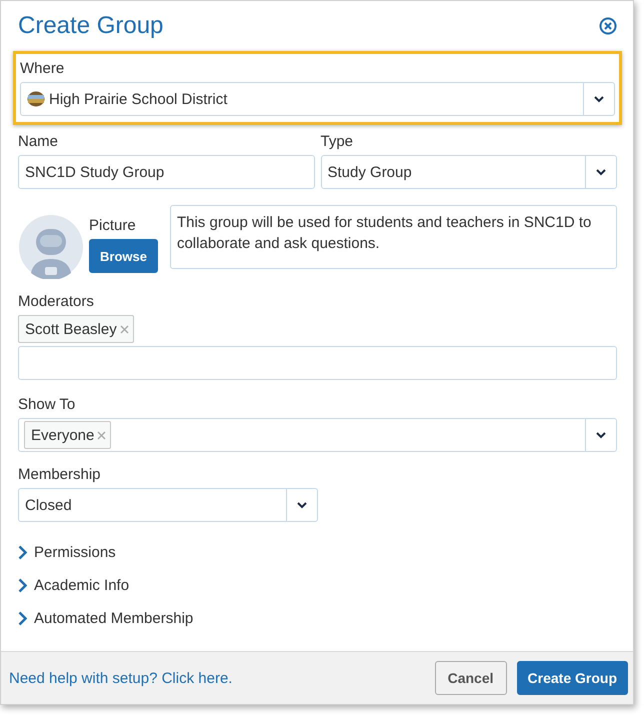  Describe the element at coordinates (106, 618) in the screenshot. I see `section-toggle: Automated Membership` at that location.